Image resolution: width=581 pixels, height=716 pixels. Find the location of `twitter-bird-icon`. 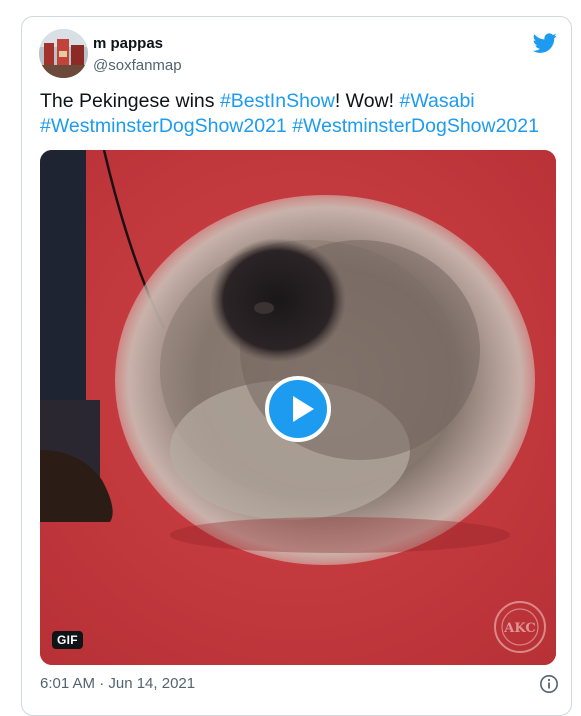

twitter-bird-icon is located at coordinates (544, 43).